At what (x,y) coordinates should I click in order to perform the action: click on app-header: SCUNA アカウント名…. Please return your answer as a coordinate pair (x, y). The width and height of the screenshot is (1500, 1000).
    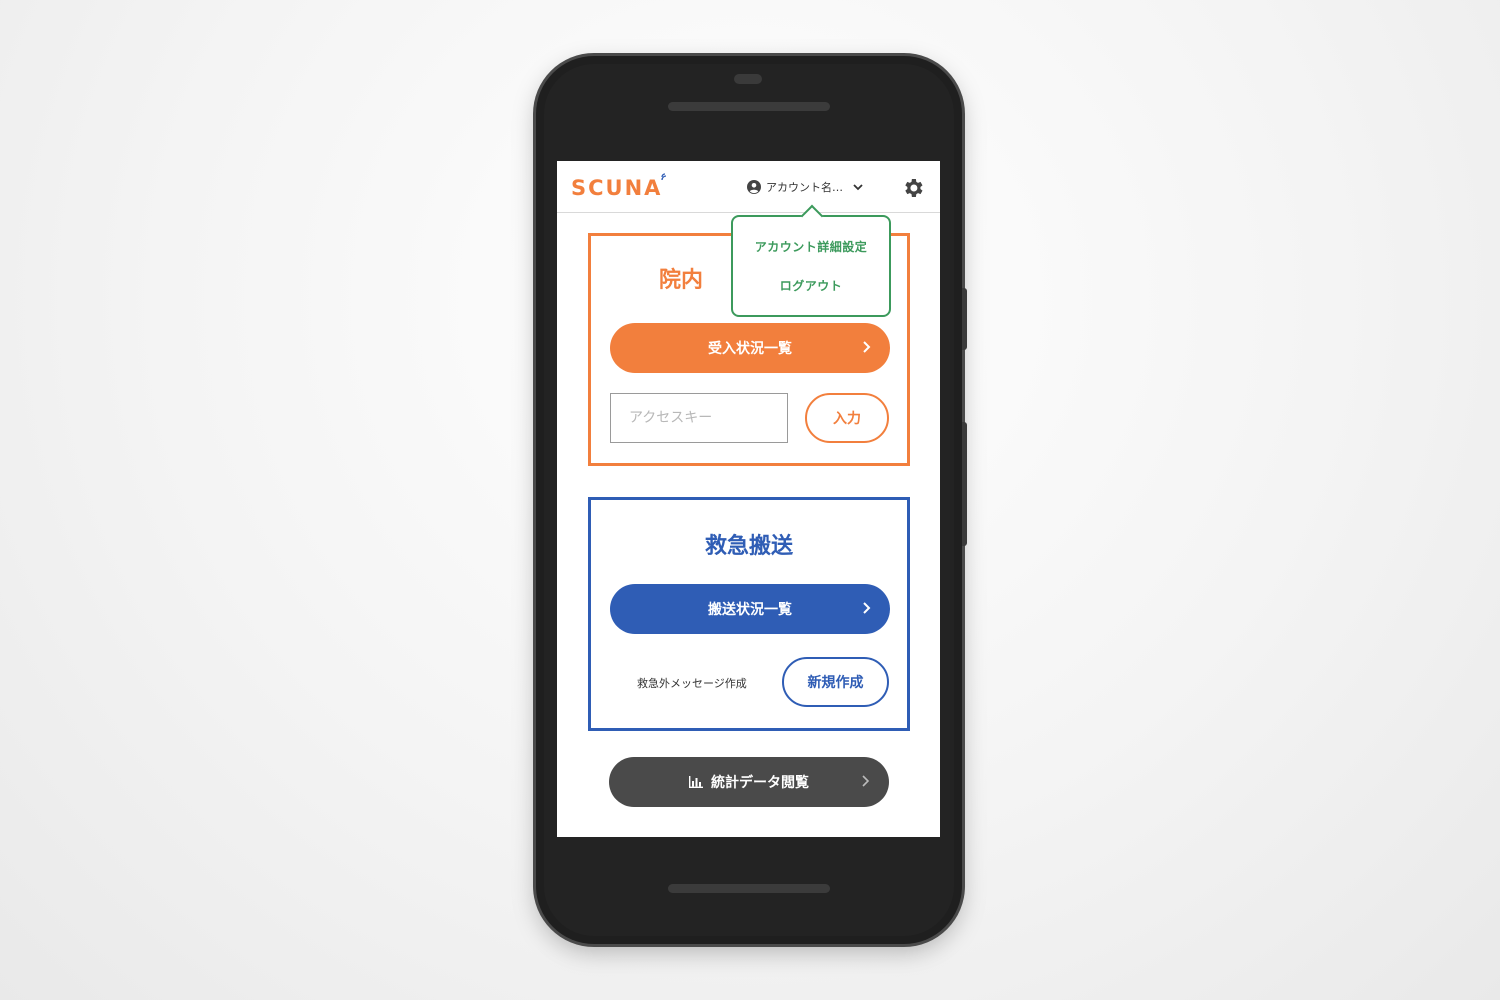
    Looking at the image, I should click on (748, 187).